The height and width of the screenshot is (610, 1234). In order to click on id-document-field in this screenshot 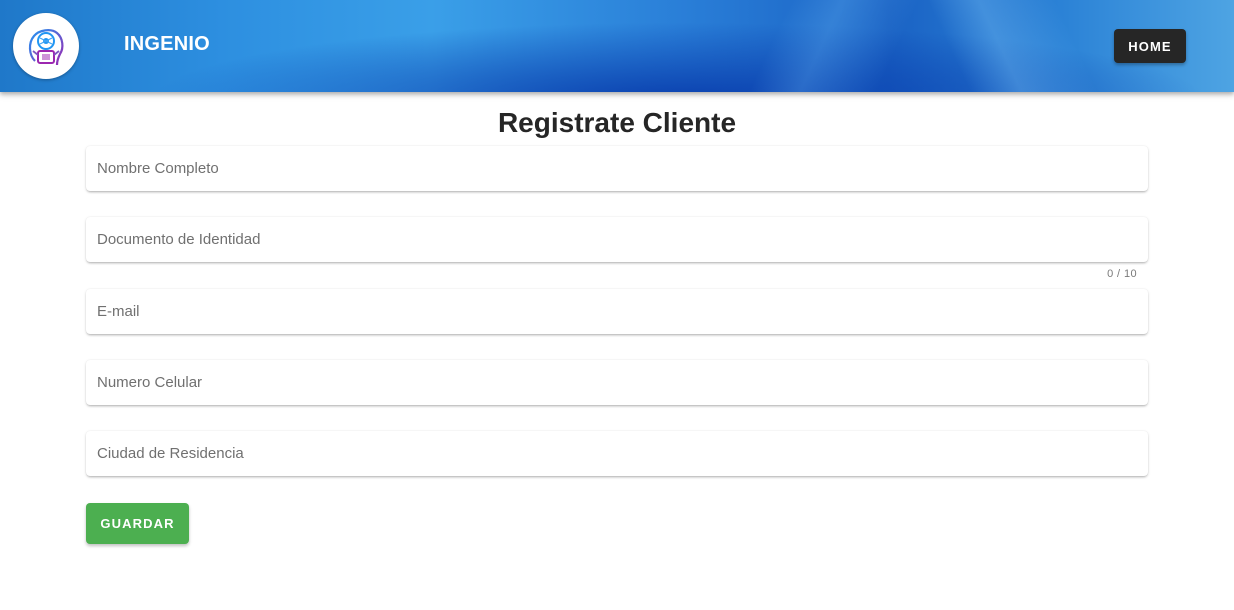, I will do `click(617, 239)`.